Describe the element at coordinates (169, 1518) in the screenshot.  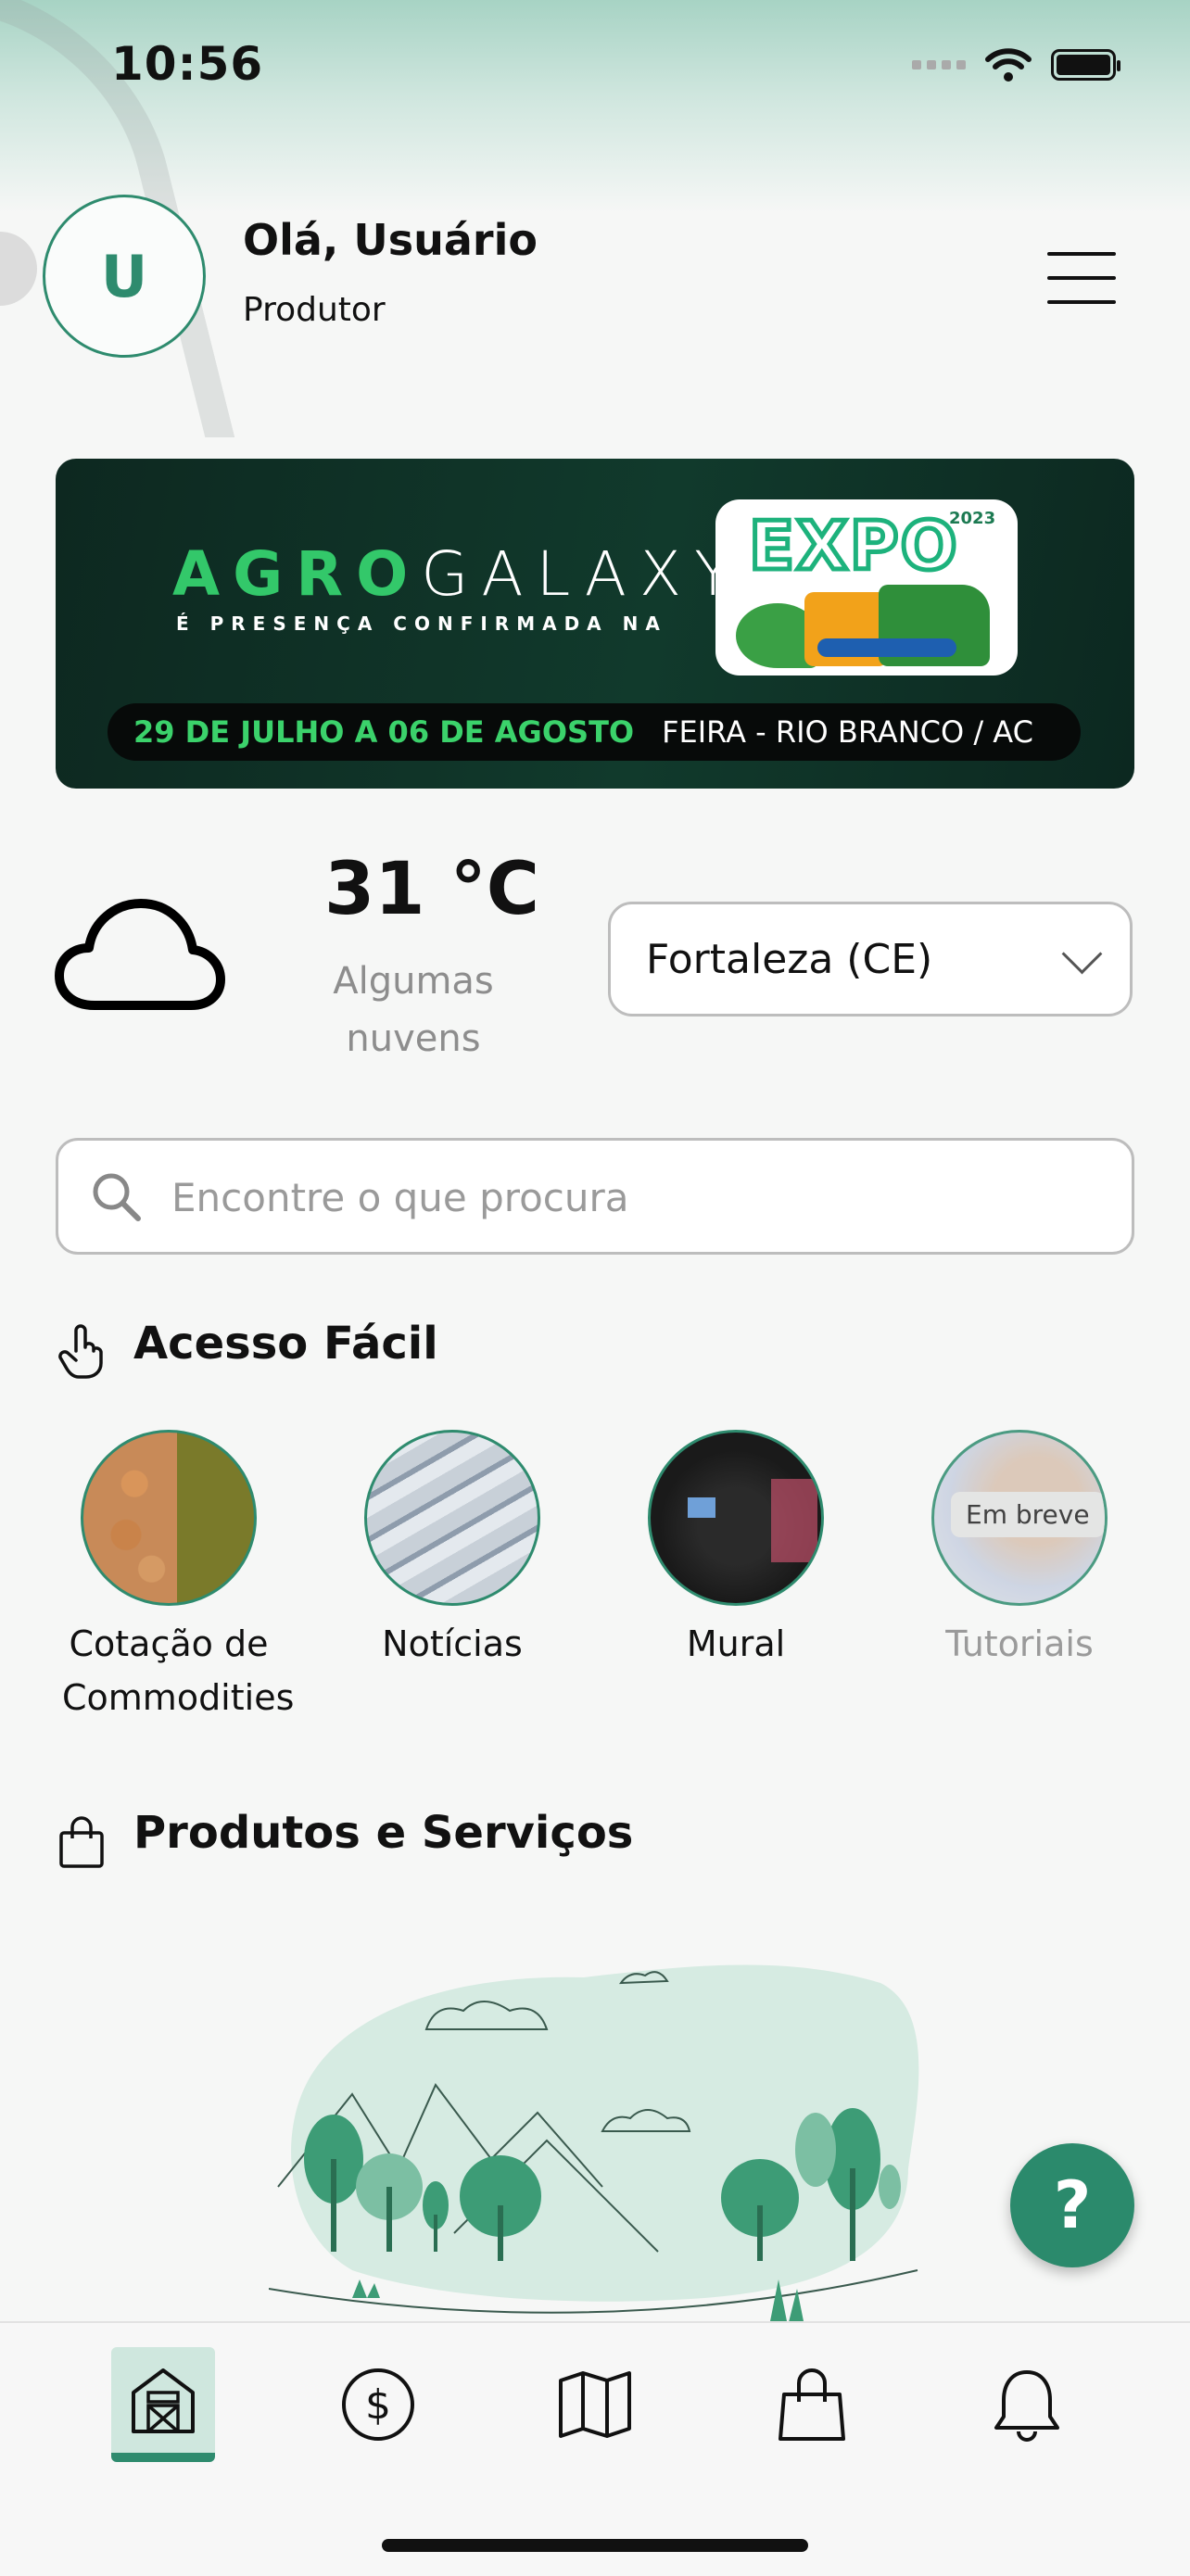
I see `commodities-image` at that location.